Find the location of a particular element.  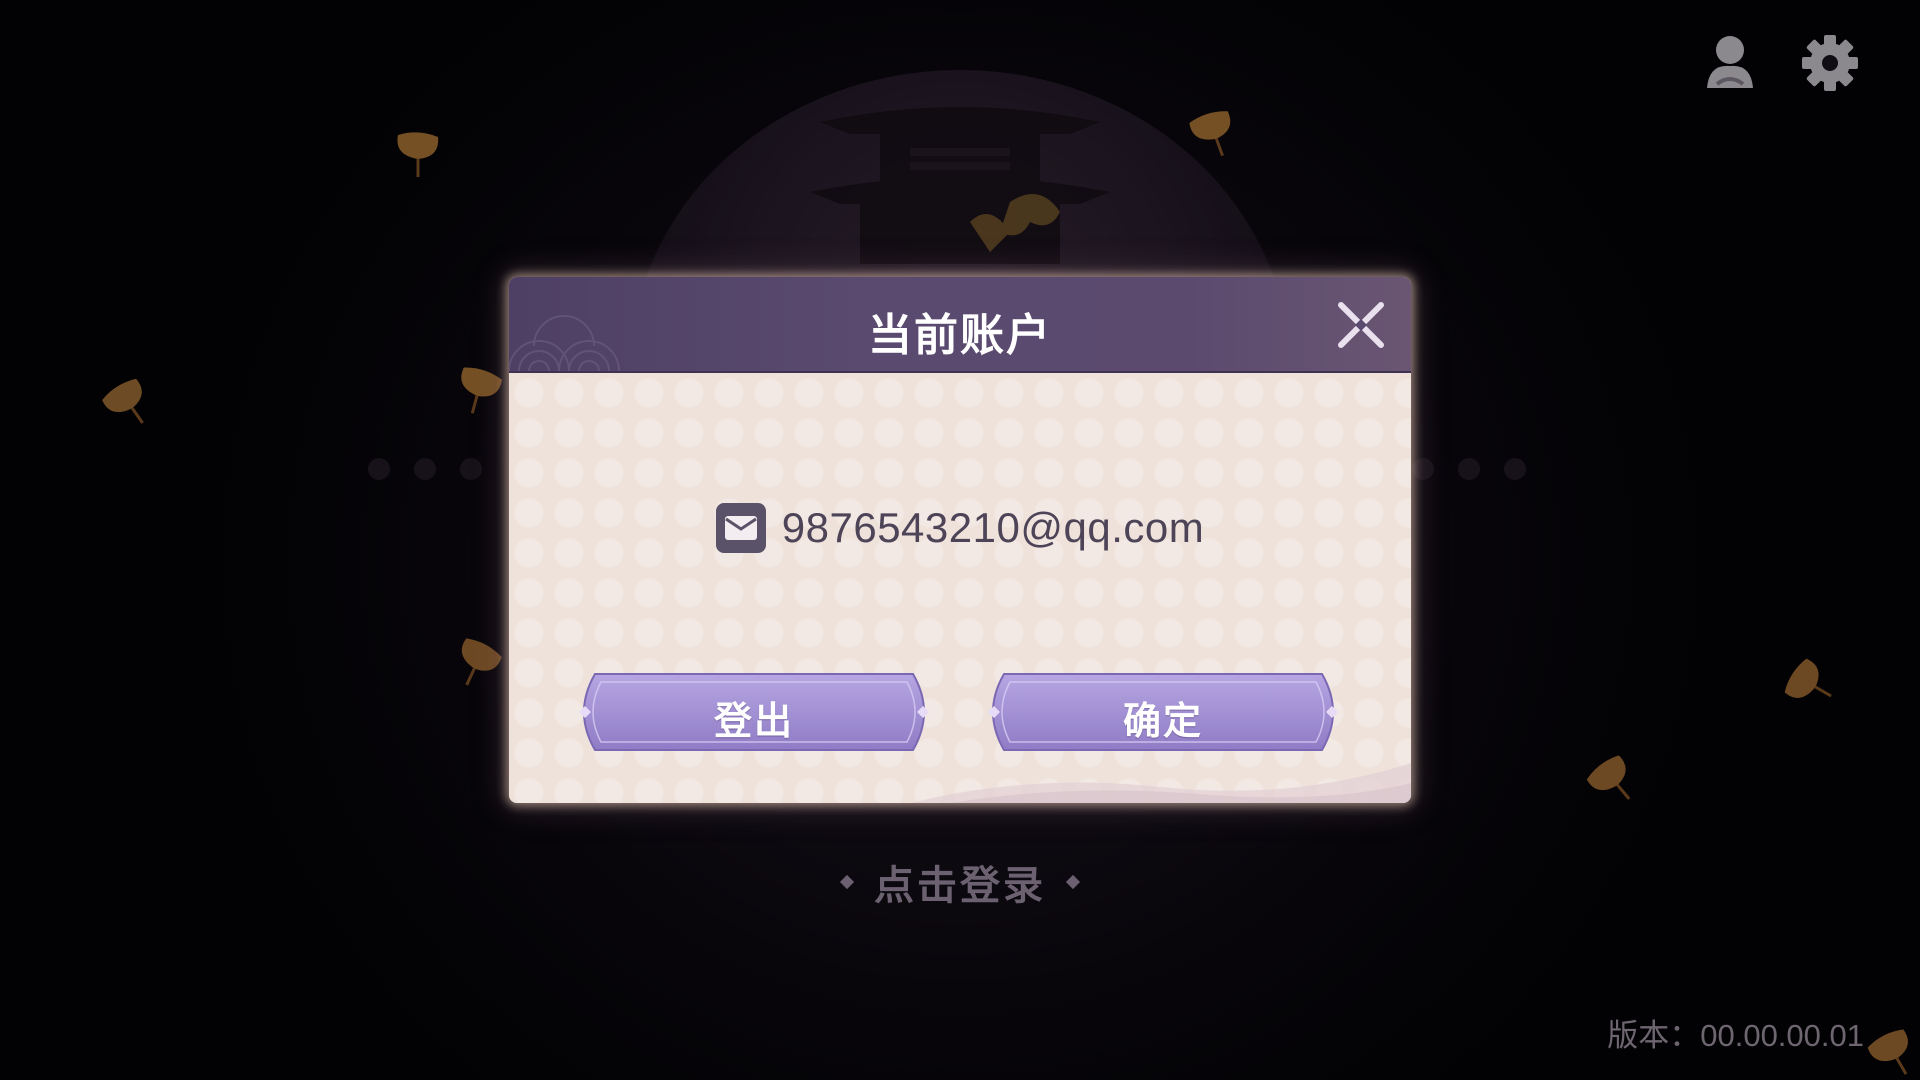

dialog-title: 当前账户 is located at coordinates (960, 335).